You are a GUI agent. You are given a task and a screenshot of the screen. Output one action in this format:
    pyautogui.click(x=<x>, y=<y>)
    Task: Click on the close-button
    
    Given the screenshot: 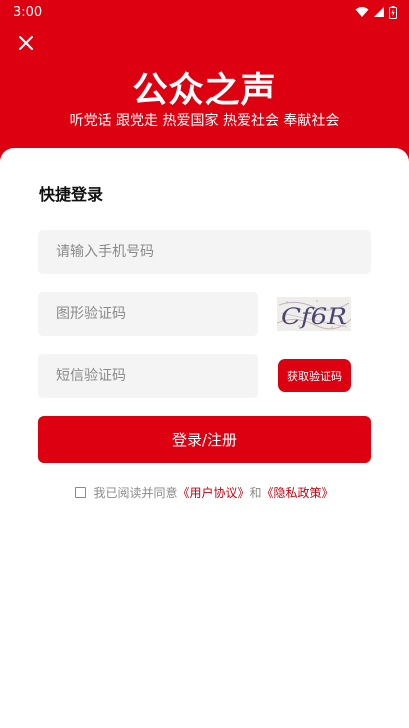 What is the action you would take?
    pyautogui.click(x=26, y=43)
    